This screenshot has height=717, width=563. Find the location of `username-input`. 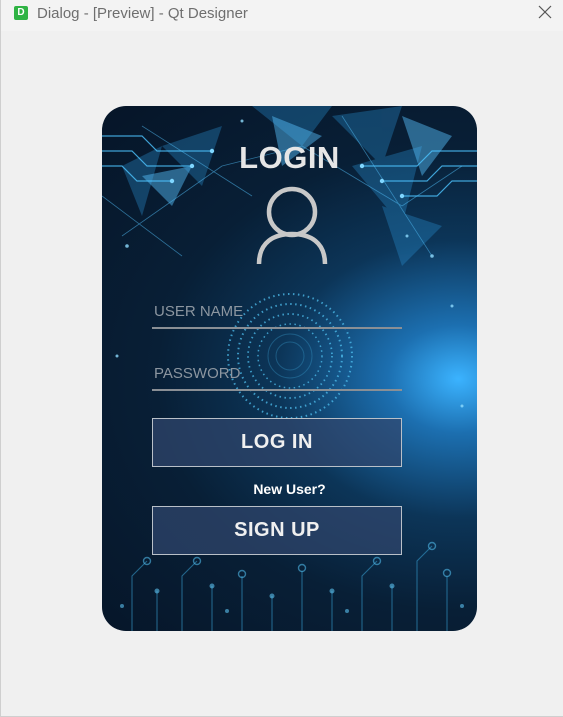

username-input is located at coordinates (277, 312).